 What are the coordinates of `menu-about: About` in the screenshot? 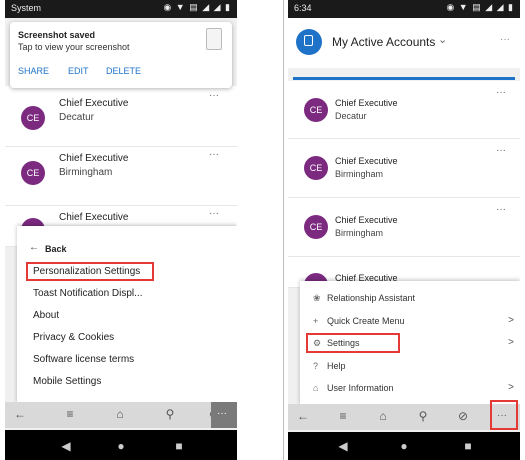 It's located at (46, 315).